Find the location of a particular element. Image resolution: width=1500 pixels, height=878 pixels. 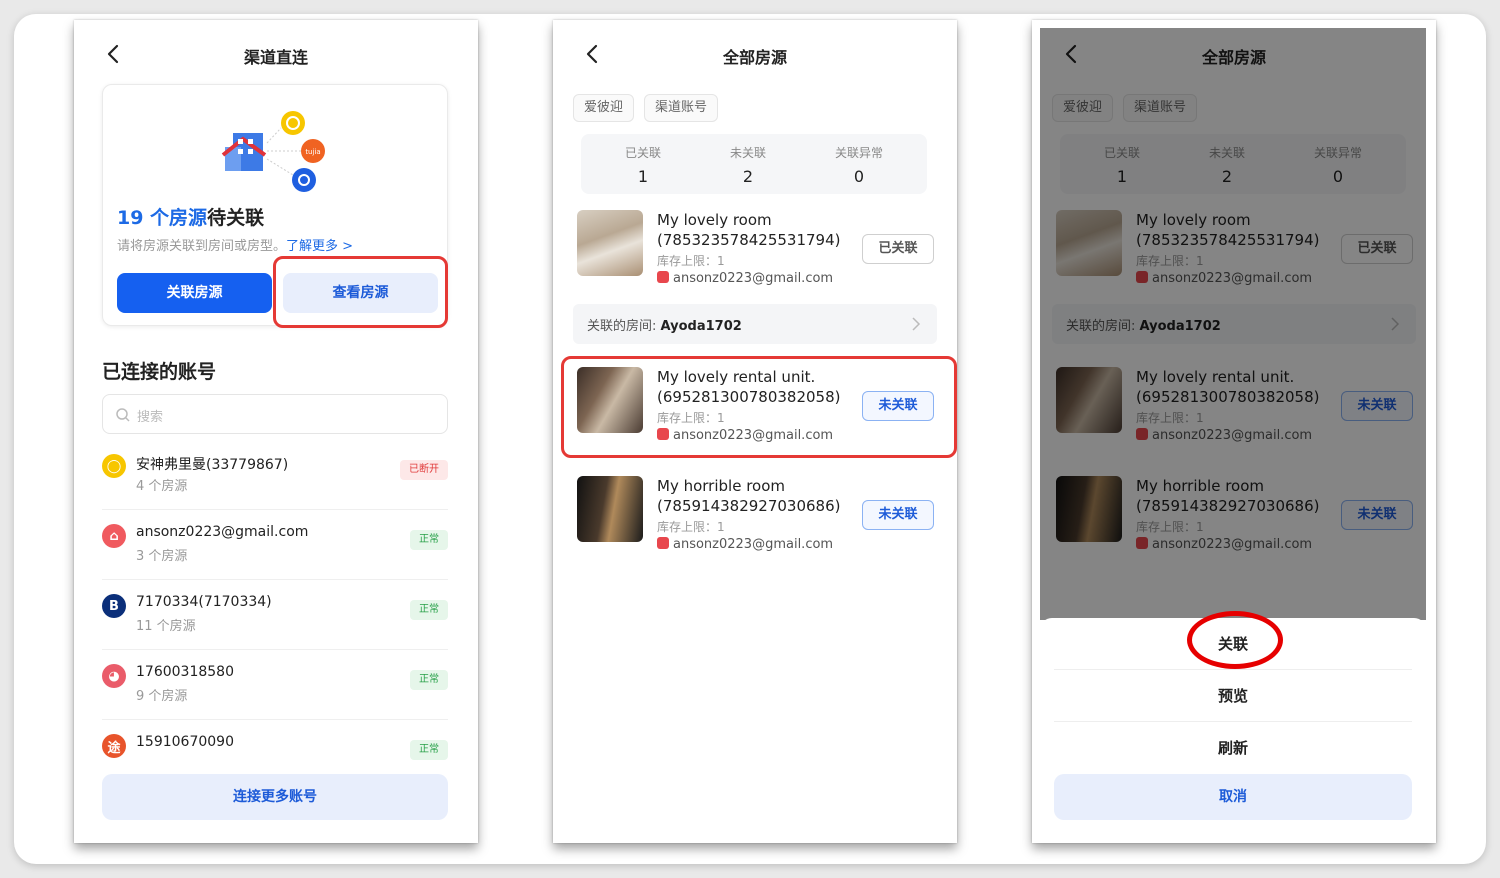

stat-unlinked: 未关联 2 is located at coordinates (748, 165).